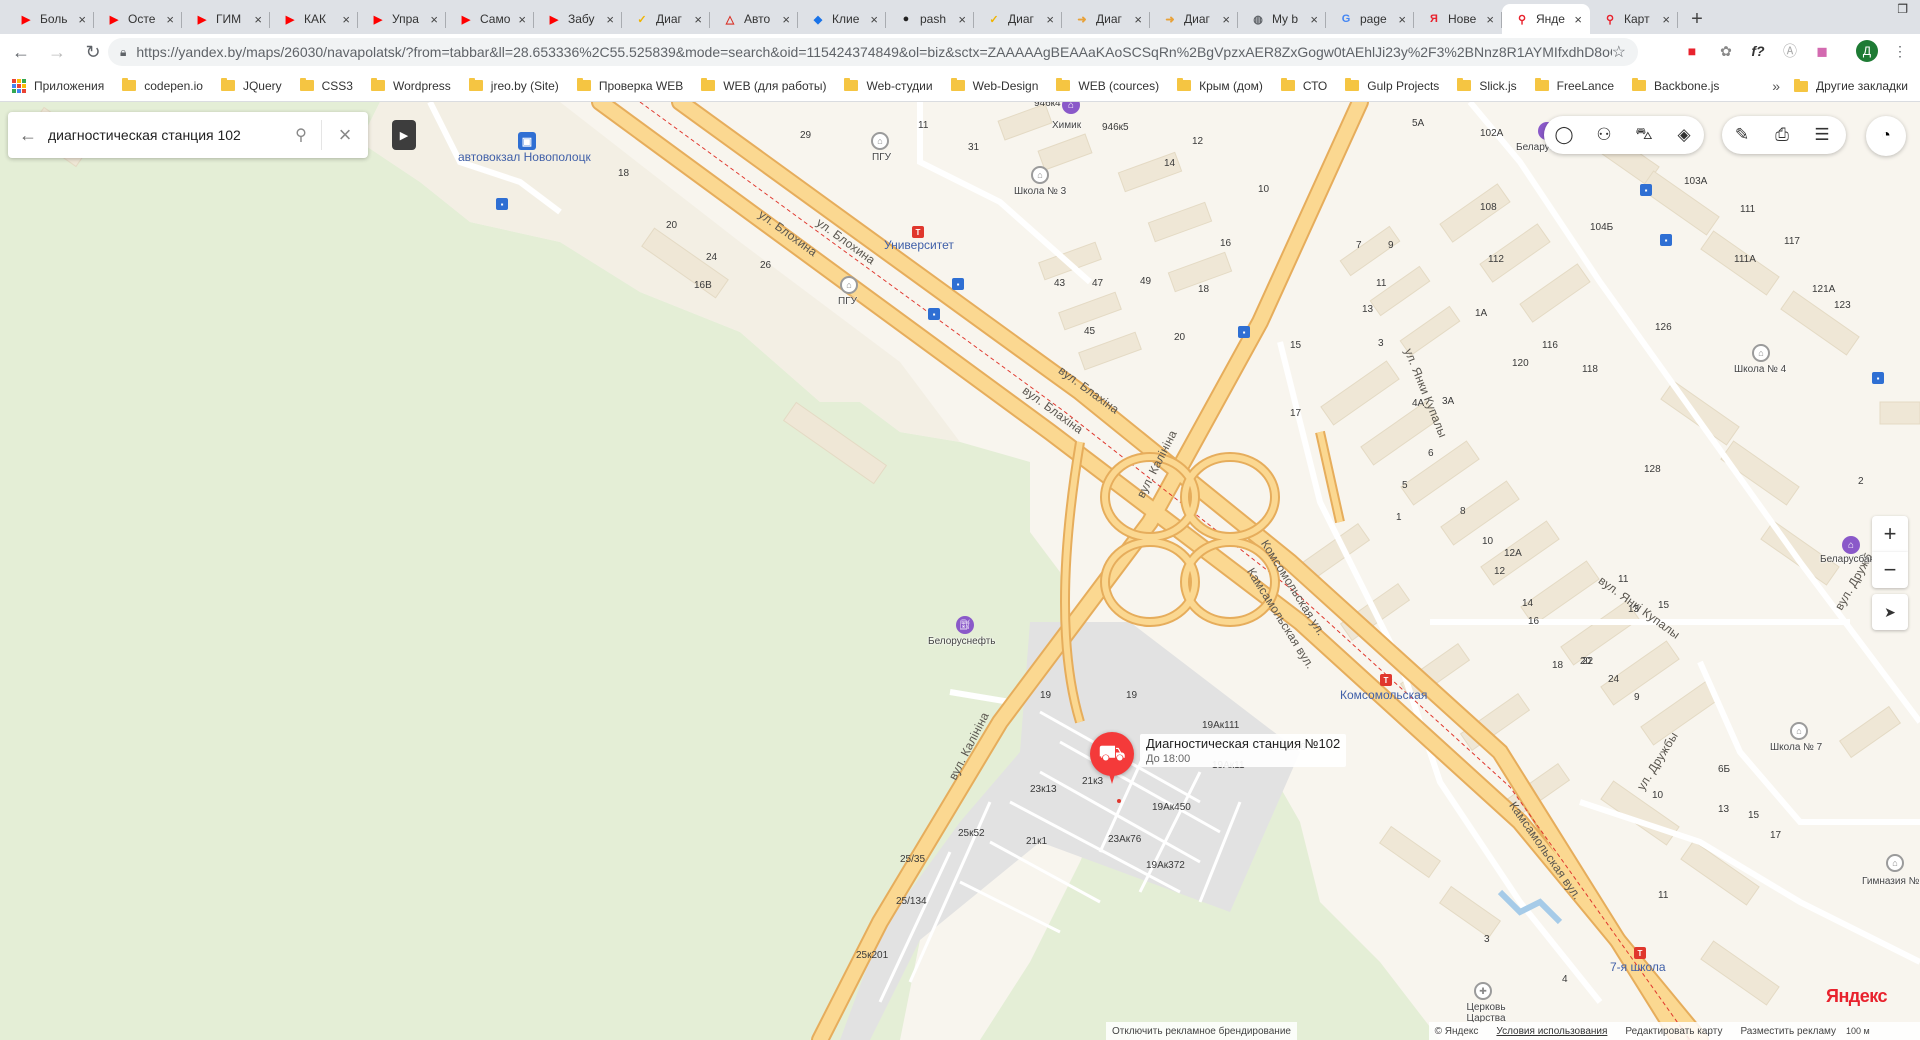 This screenshot has height=1040, width=1920. Describe the element at coordinates (1890, 881) in the screenshot. I see `poi-label-gymnasium: Гимназия №` at that location.